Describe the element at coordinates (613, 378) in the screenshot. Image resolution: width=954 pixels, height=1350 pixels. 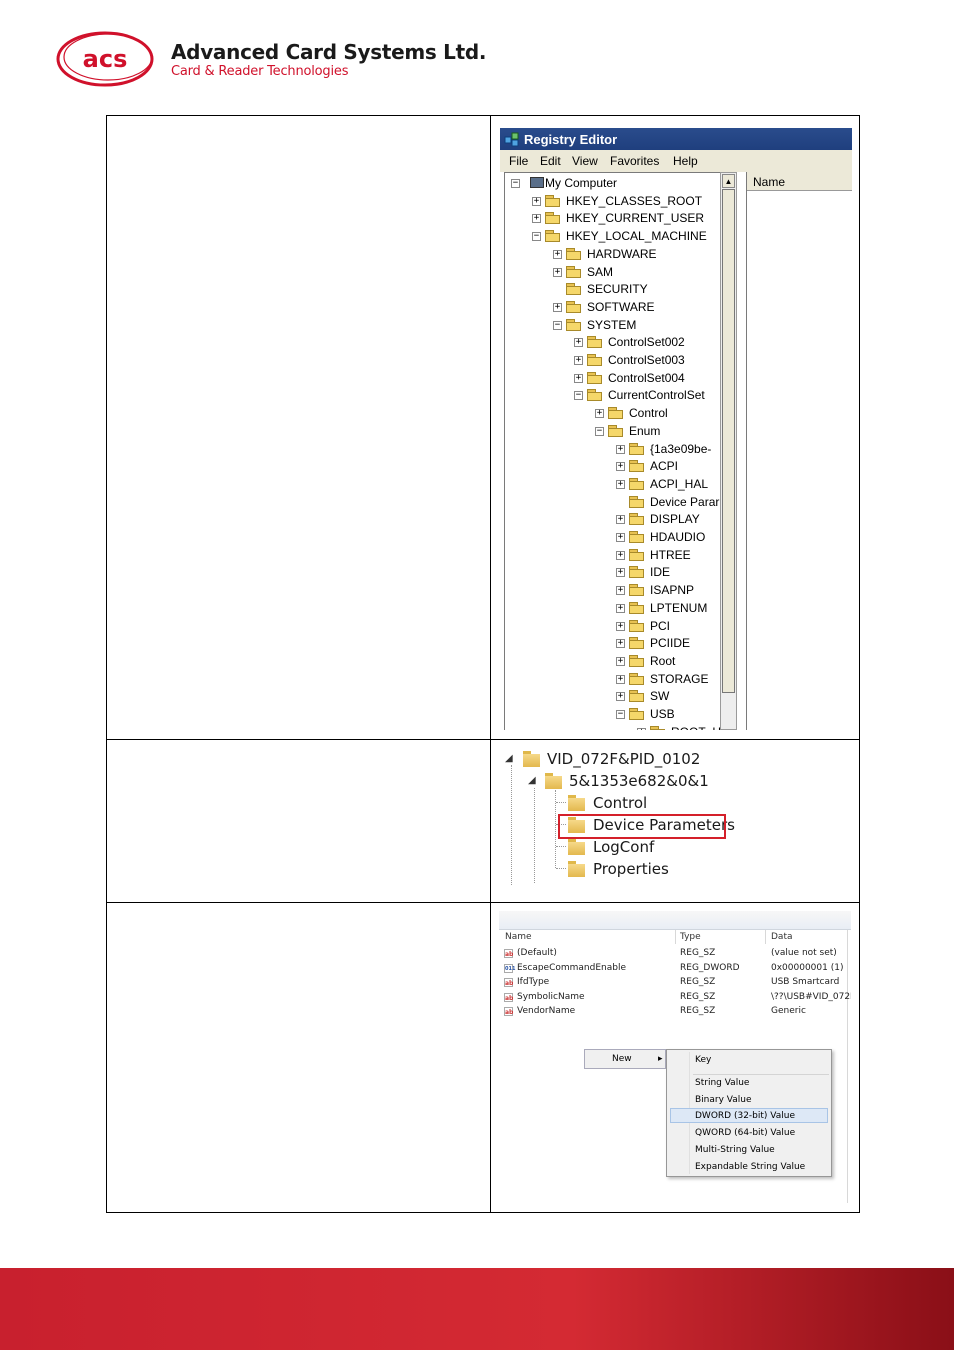
I see `tree-node: + ControlSet004` at that location.